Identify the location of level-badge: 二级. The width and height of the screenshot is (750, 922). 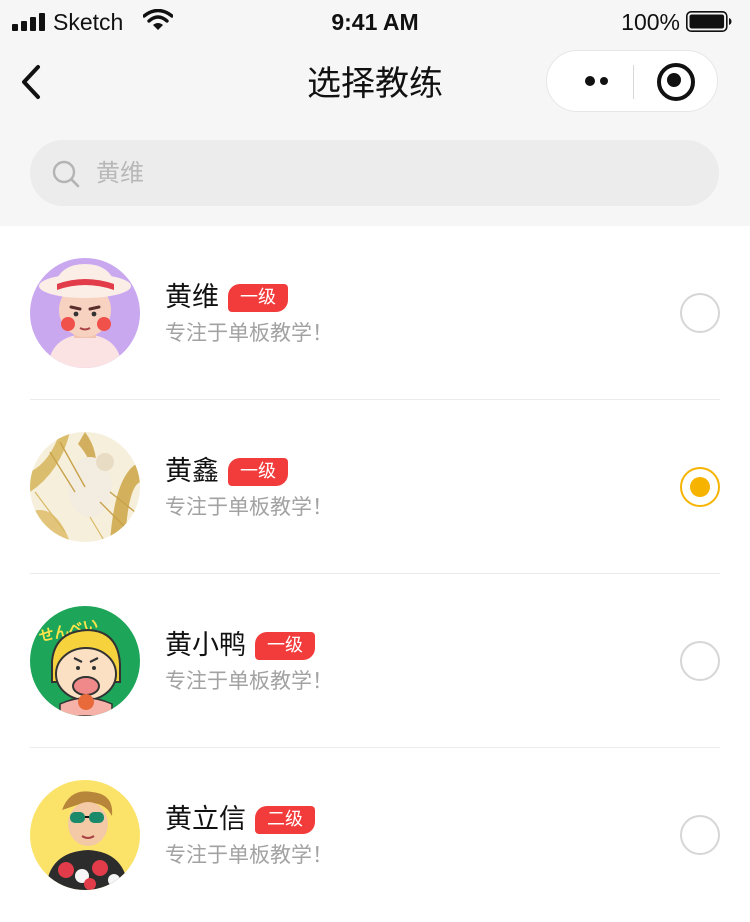
(285, 820).